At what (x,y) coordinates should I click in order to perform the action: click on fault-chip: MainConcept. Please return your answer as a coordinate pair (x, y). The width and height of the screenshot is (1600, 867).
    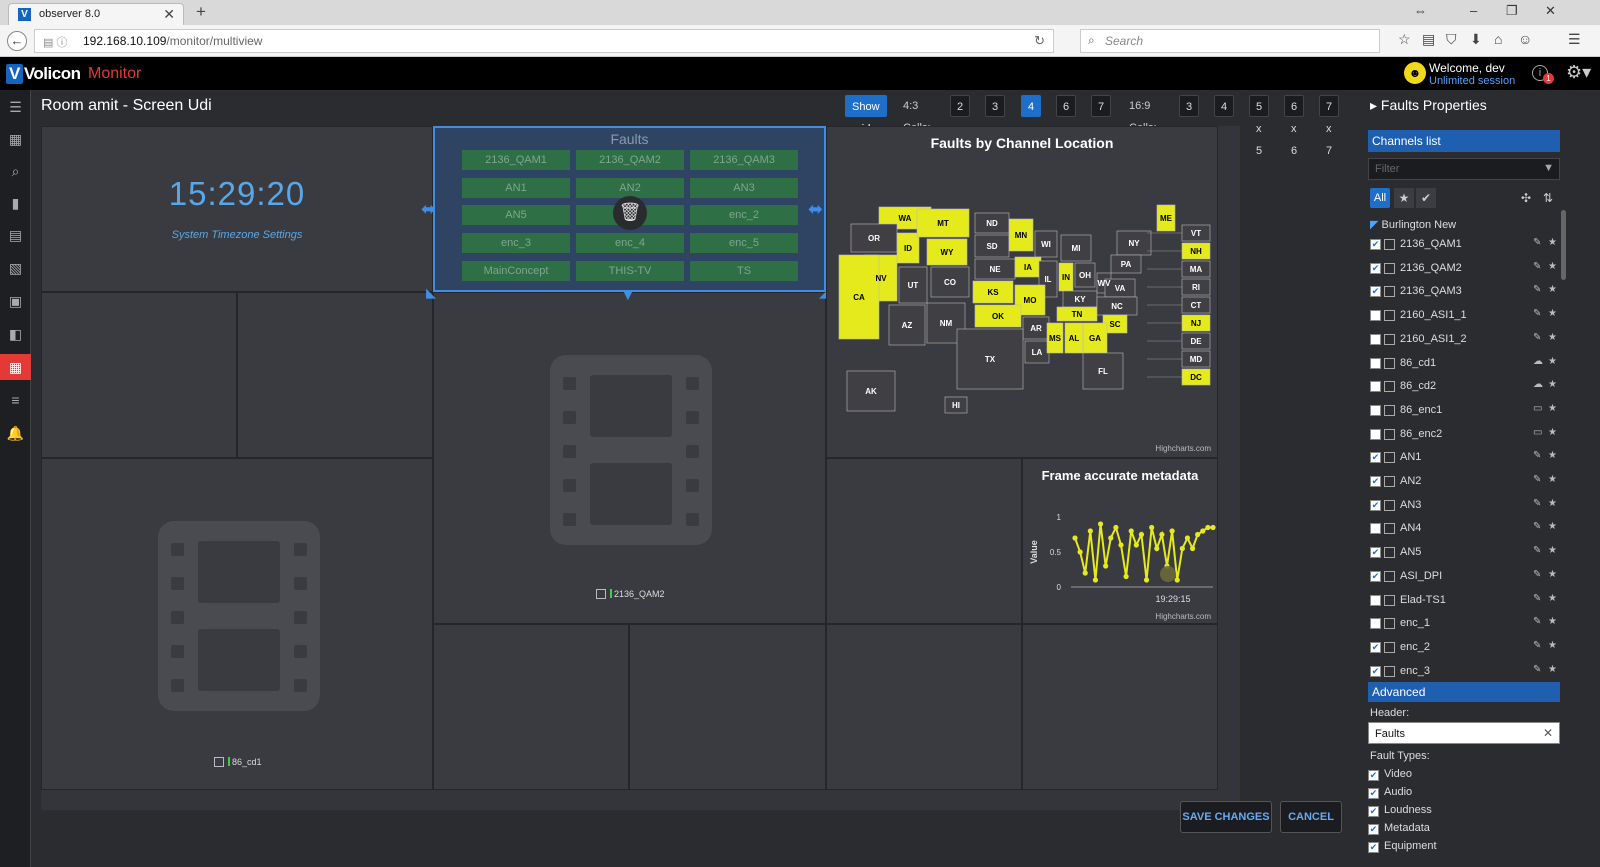
    Looking at the image, I should click on (516, 271).